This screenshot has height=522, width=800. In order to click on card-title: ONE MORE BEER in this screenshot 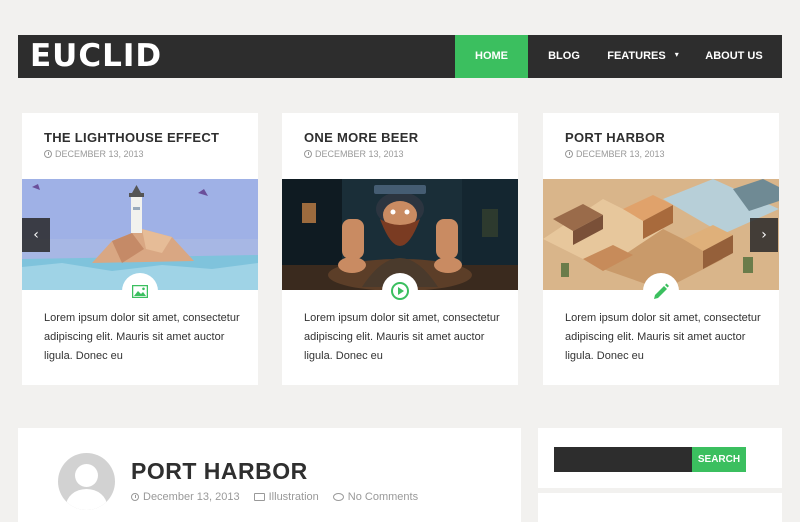, I will do `click(361, 137)`.